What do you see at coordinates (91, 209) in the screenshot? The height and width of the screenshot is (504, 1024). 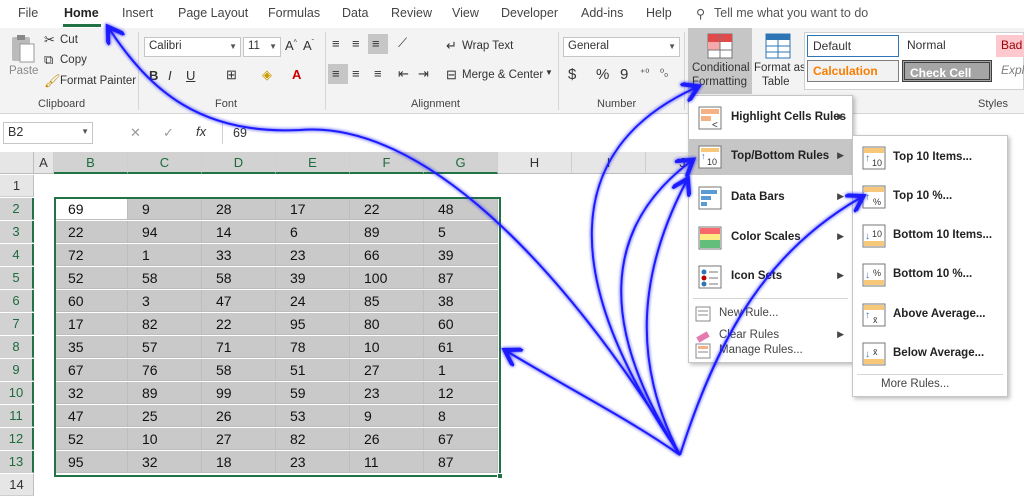 I see `cell: 69` at bounding box center [91, 209].